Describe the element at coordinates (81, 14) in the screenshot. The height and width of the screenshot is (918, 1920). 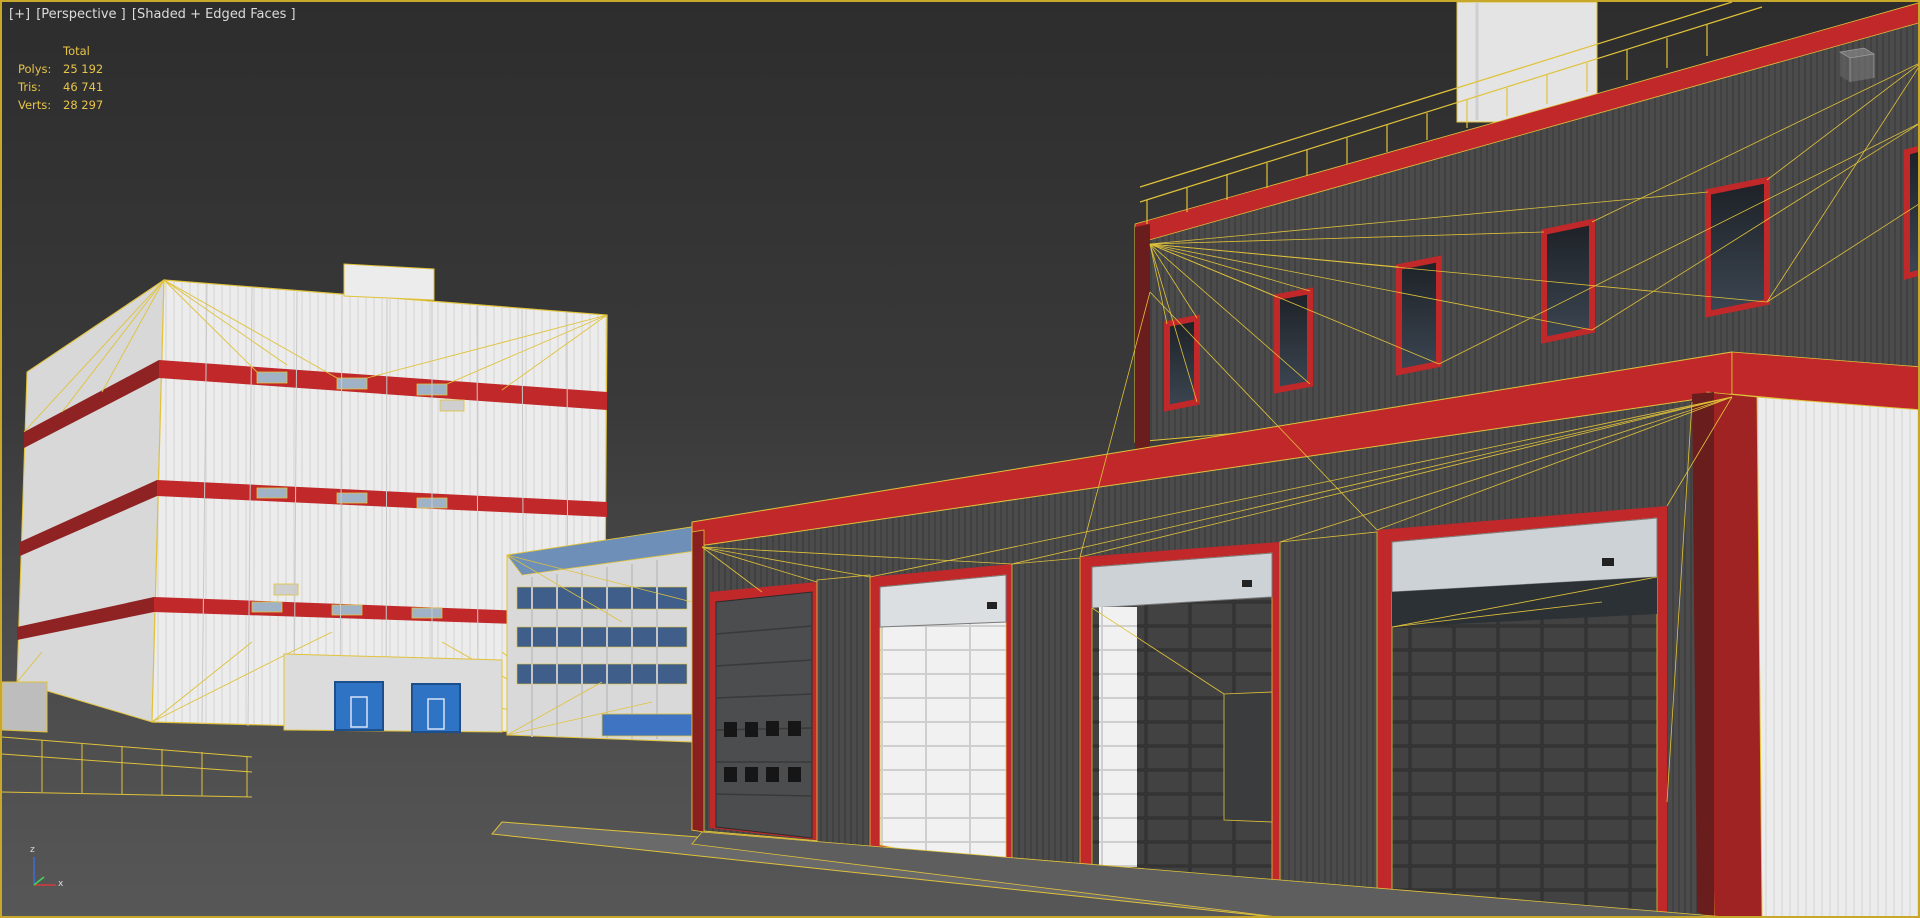
I see `viewport-view-menu: [Perspective ]` at that location.